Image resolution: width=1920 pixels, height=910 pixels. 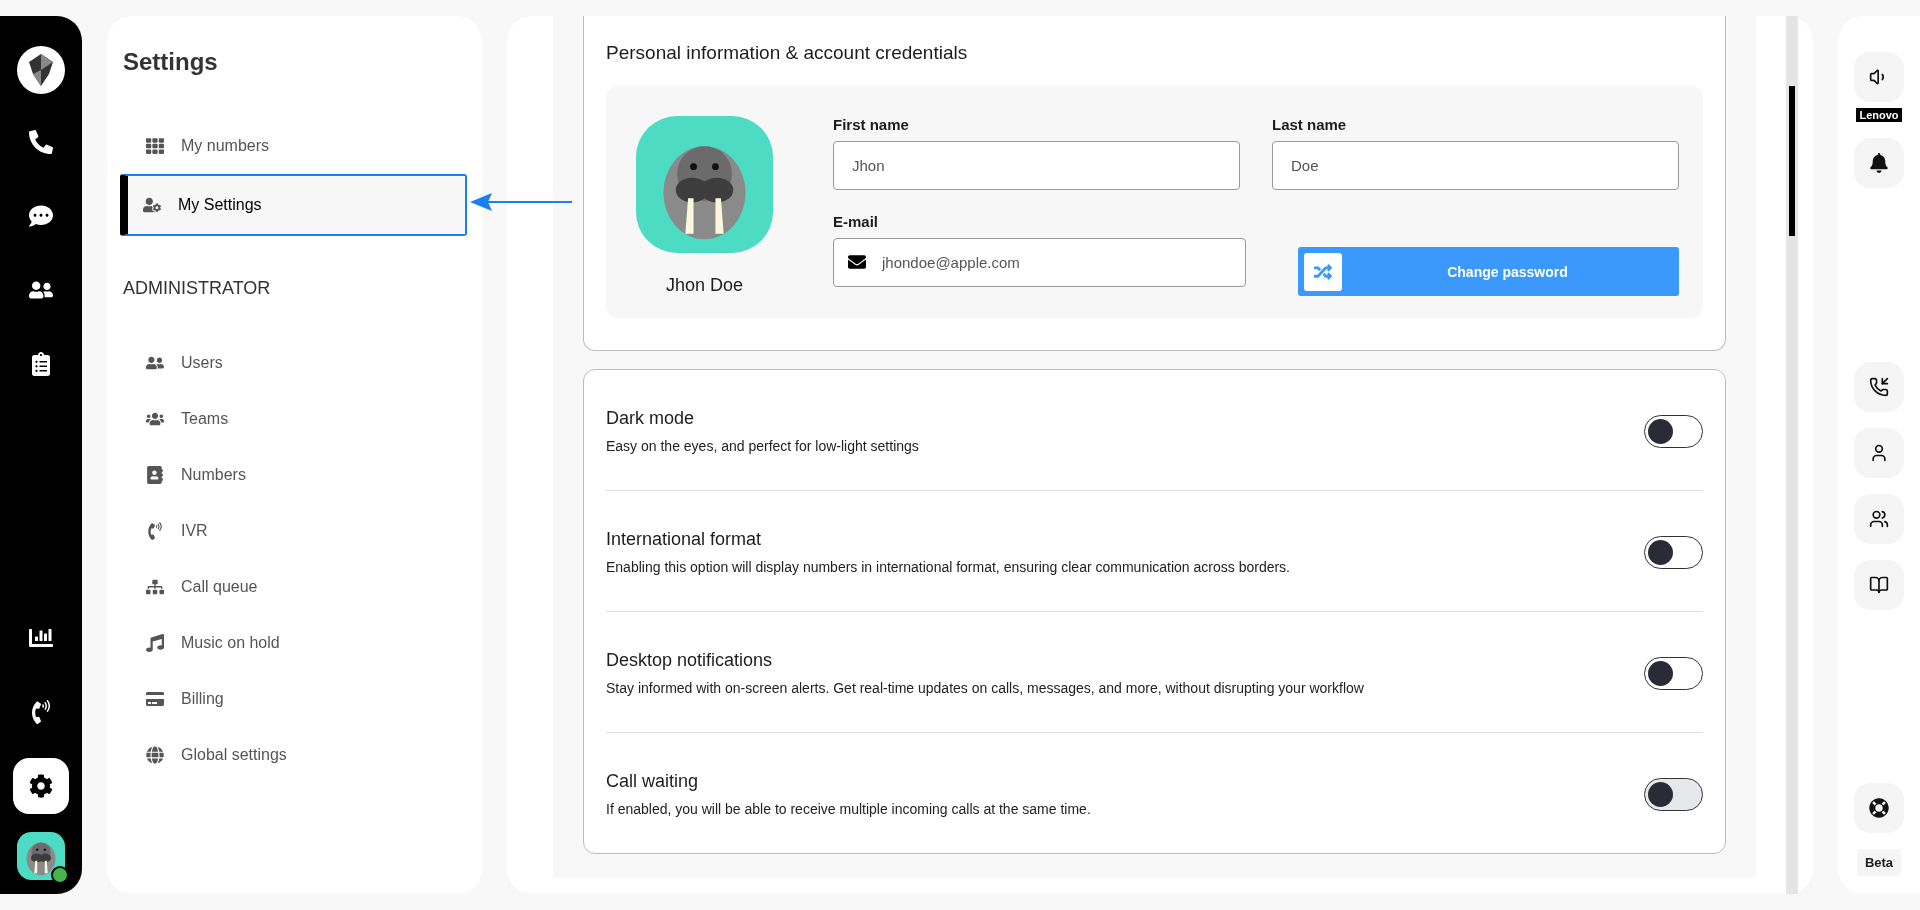 I want to click on field-label: Last name, so click(x=1310, y=124).